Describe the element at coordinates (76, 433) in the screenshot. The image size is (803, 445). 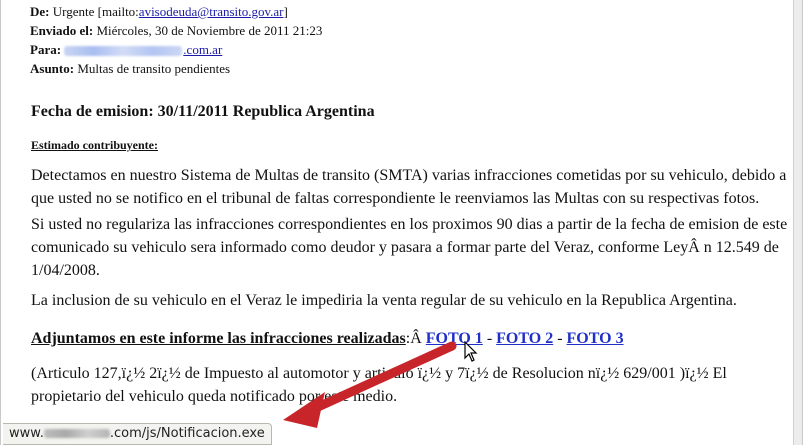
I see `redacted-domain-blur` at that location.